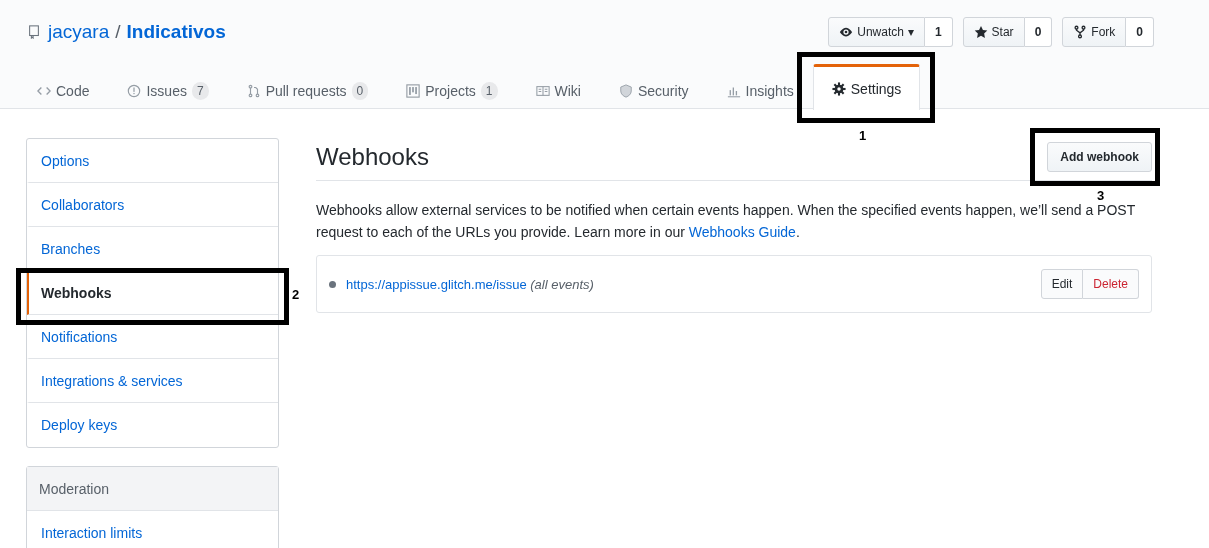  Describe the element at coordinates (34, 32) in the screenshot. I see `repository-icon` at that location.